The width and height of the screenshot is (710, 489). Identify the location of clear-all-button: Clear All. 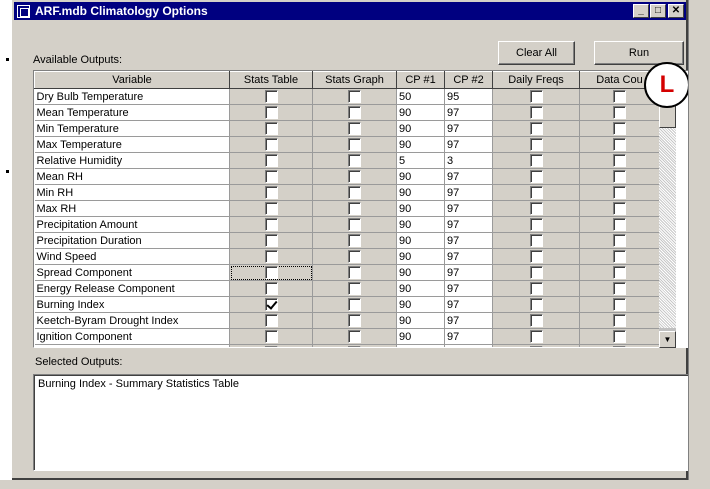
(536, 53).